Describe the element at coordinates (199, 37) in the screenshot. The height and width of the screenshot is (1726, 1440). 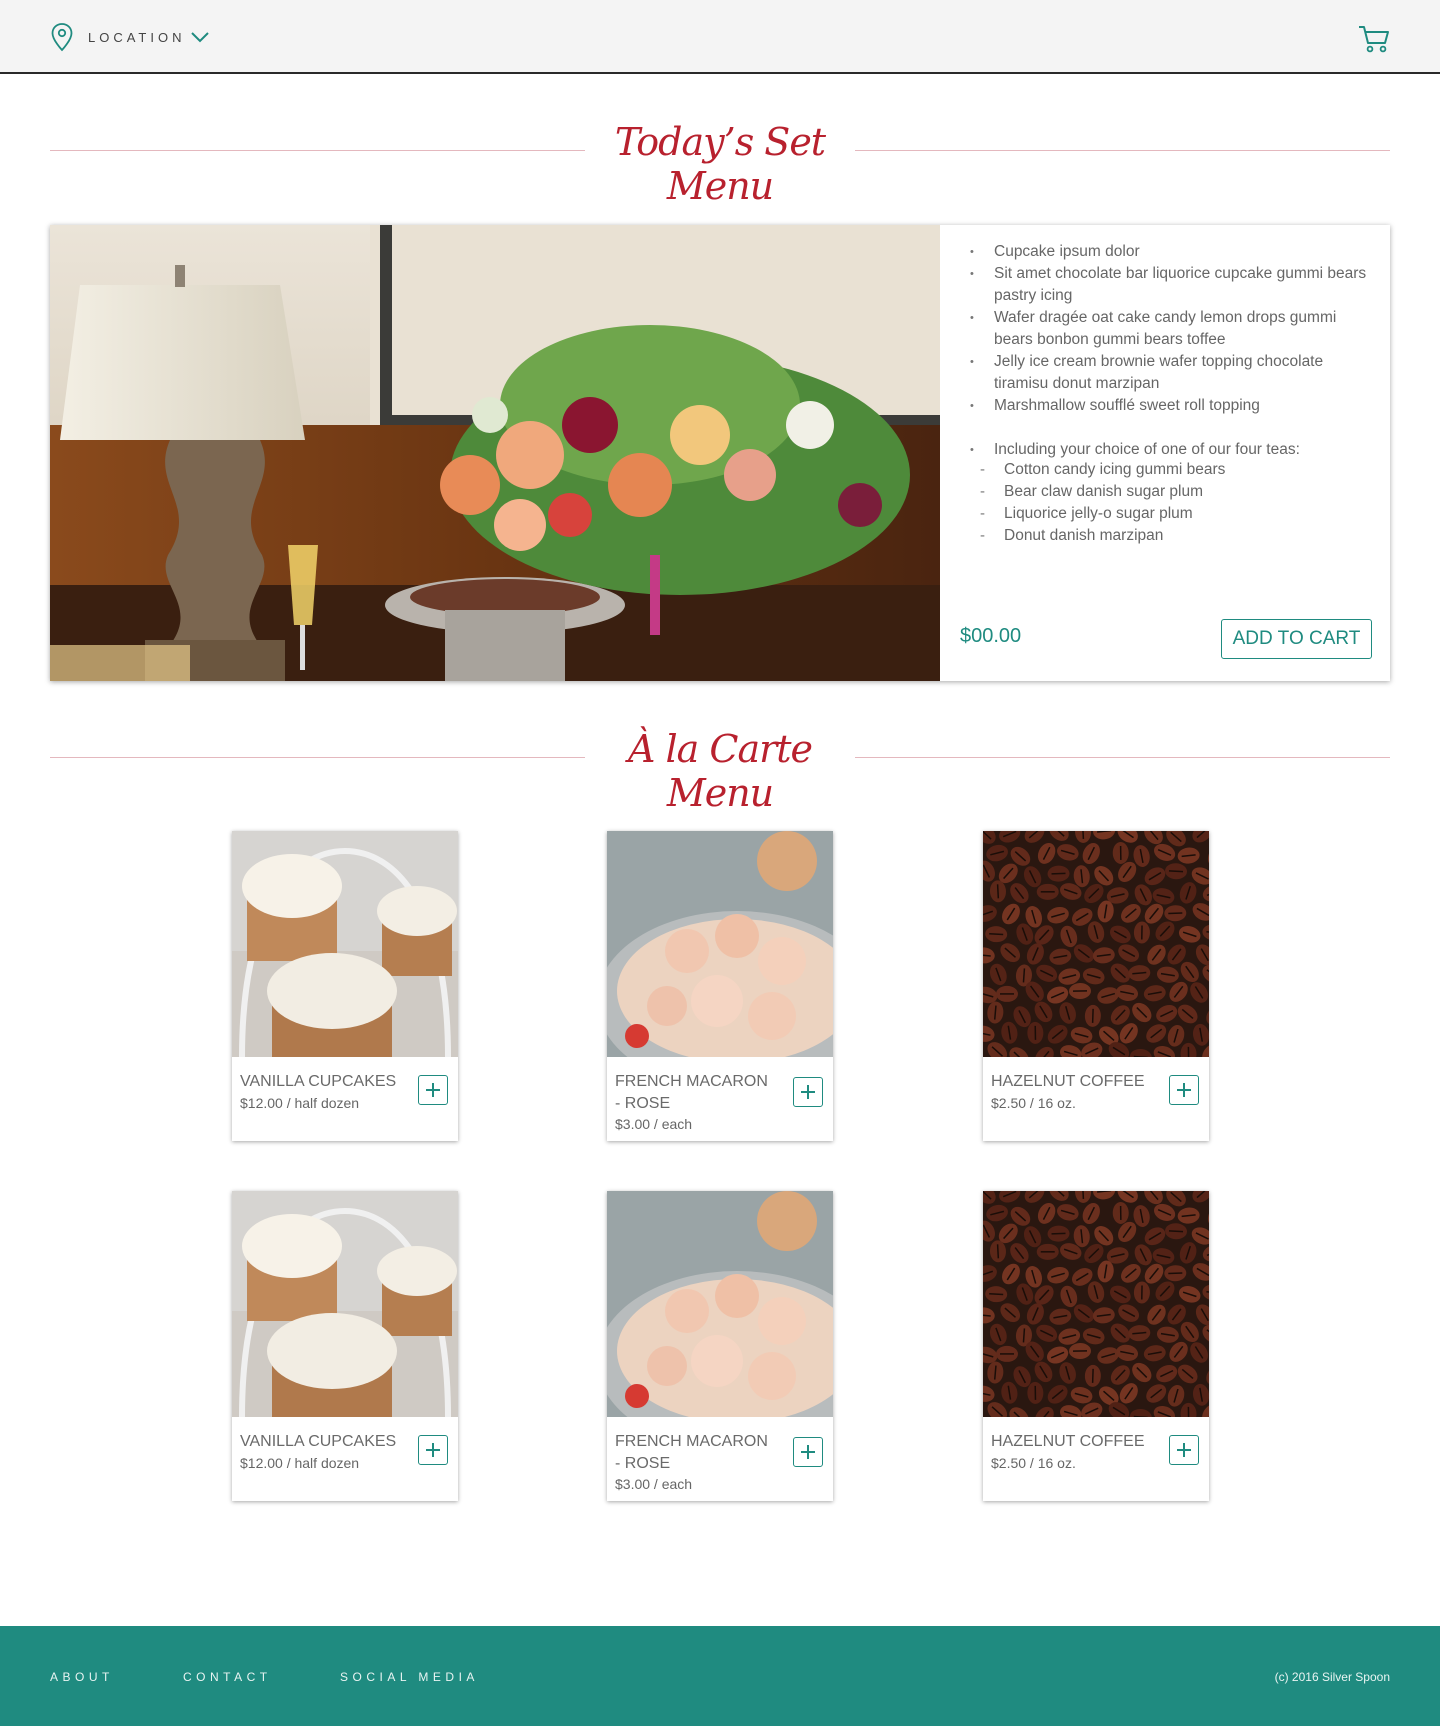
I see `chevron-down-icon` at that location.